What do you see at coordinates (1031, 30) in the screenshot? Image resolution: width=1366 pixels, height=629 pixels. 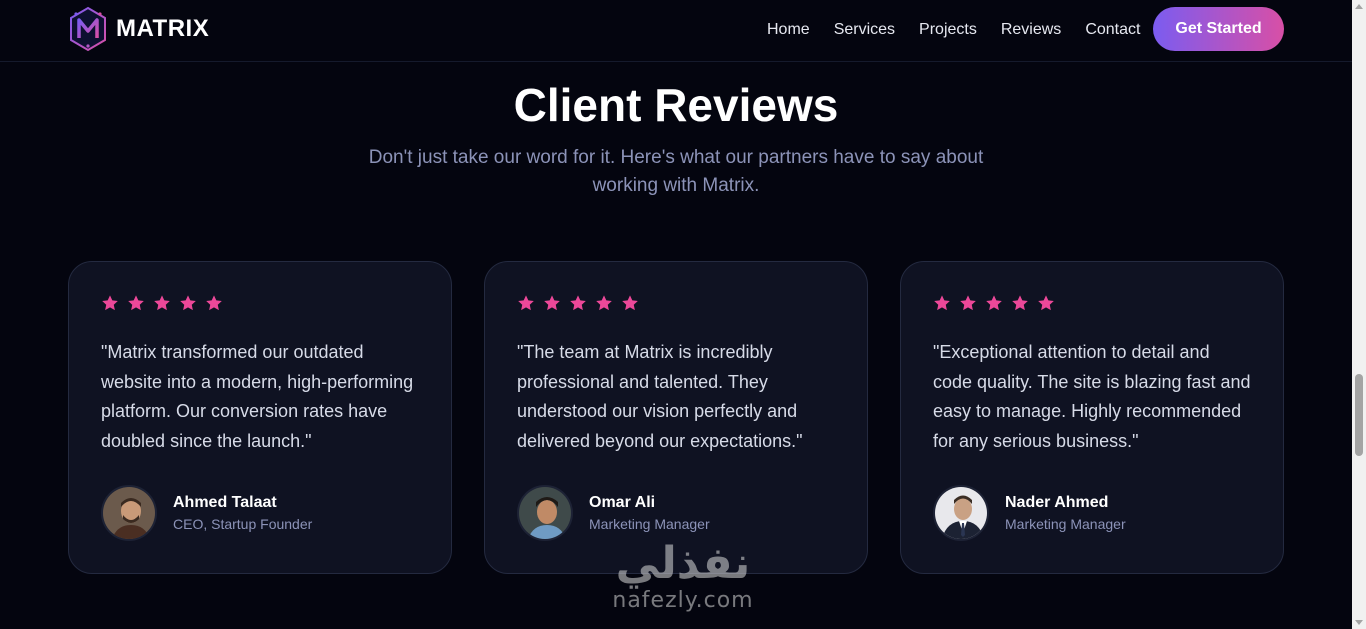 I see `nav-link-reviews: Reviews` at bounding box center [1031, 30].